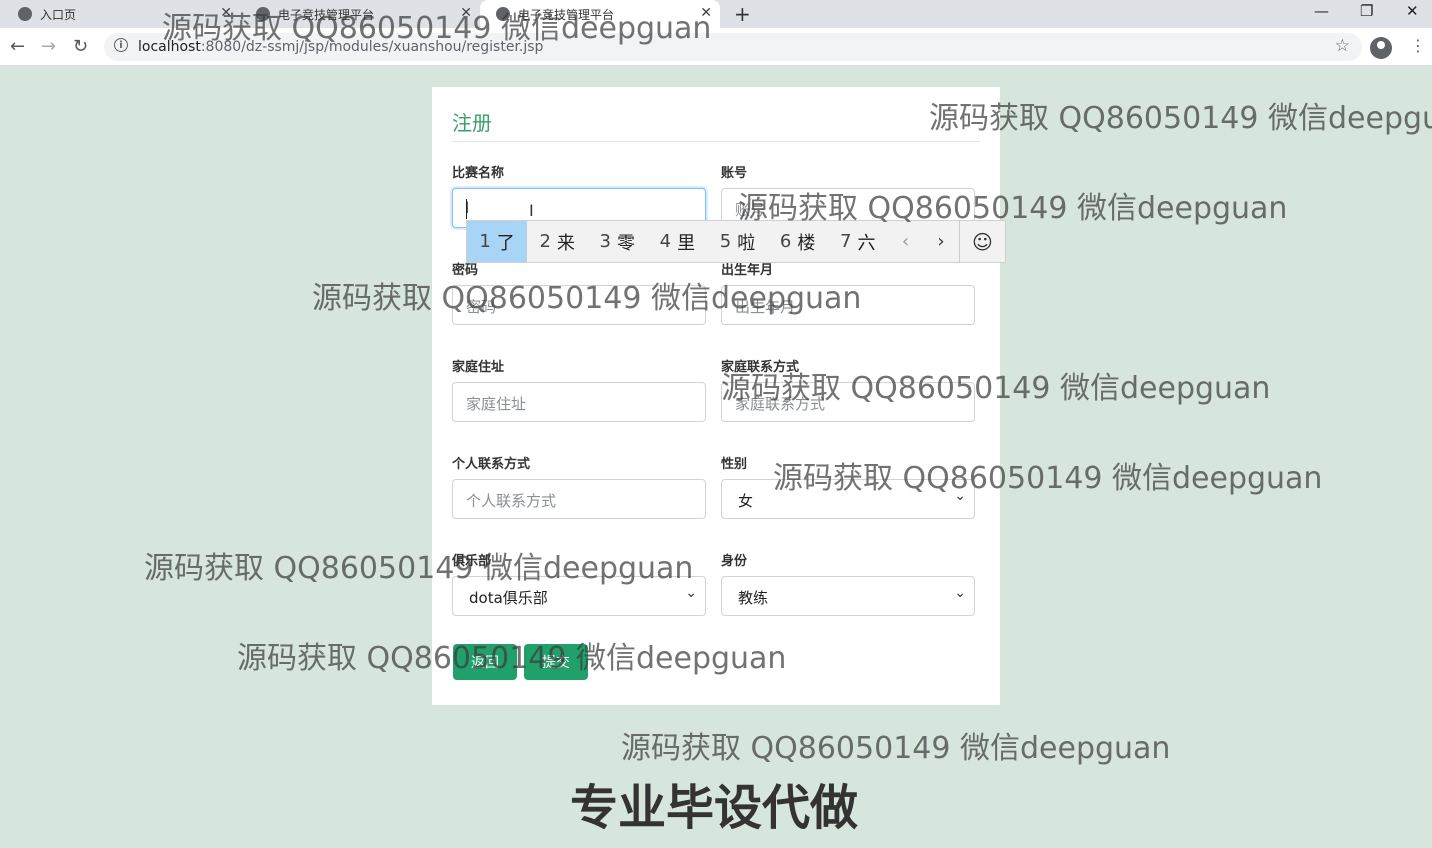  Describe the element at coordinates (485, 662) in the screenshot. I see `back-button: 返回` at that location.